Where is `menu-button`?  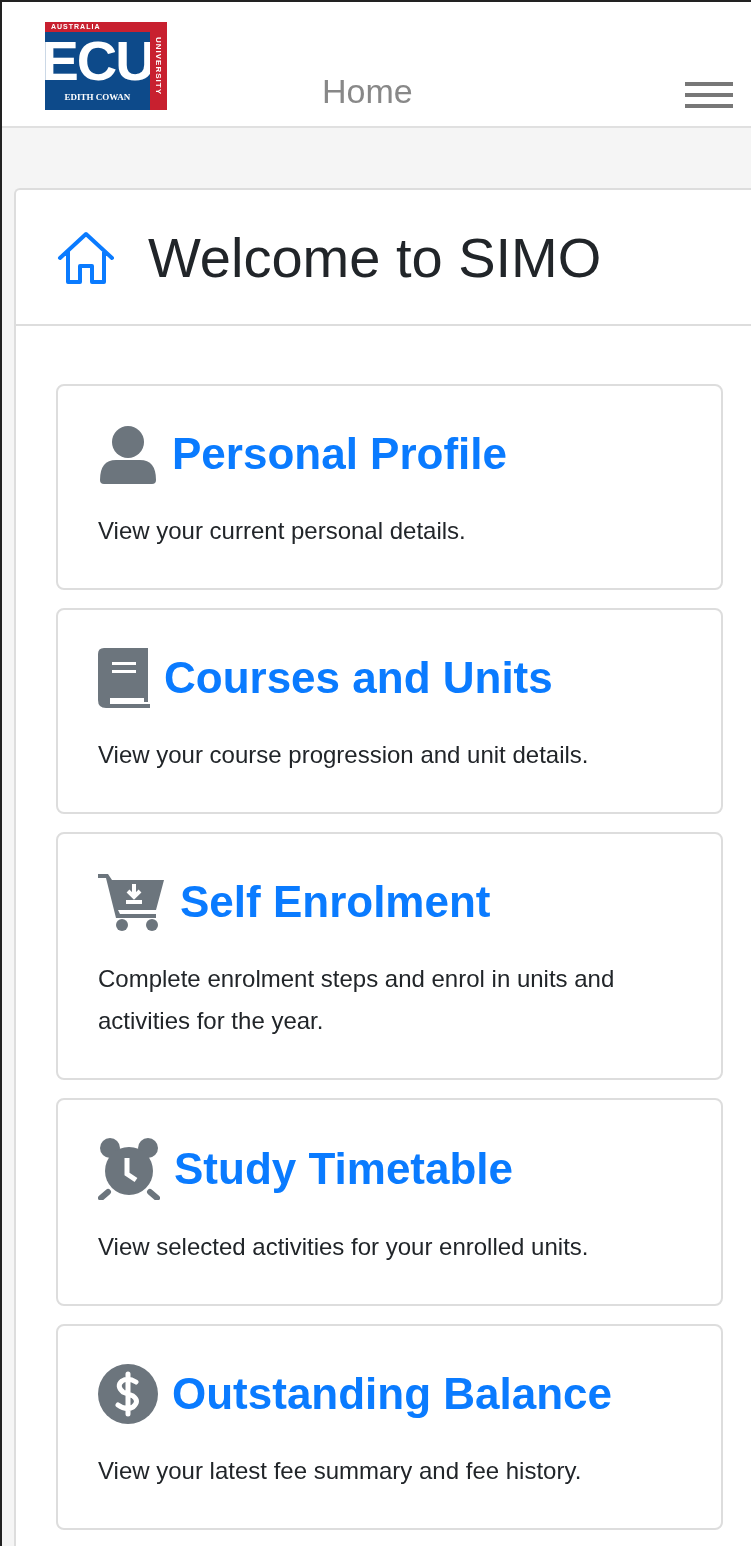
menu-button is located at coordinates (709, 95).